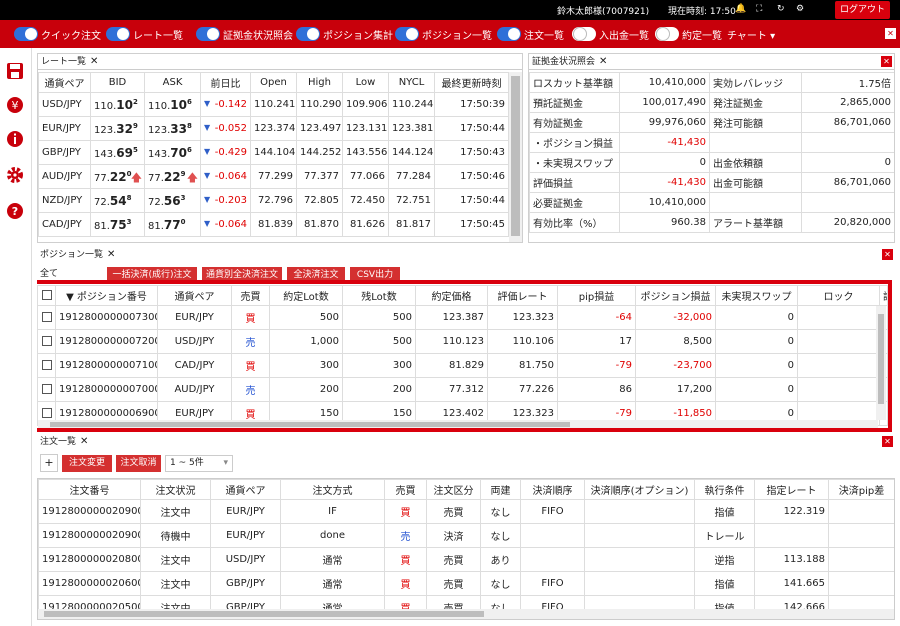 The width and height of the screenshot is (900, 626). Describe the element at coordinates (175, 489) in the screenshot. I see `order-col-header: 注文状況` at that location.